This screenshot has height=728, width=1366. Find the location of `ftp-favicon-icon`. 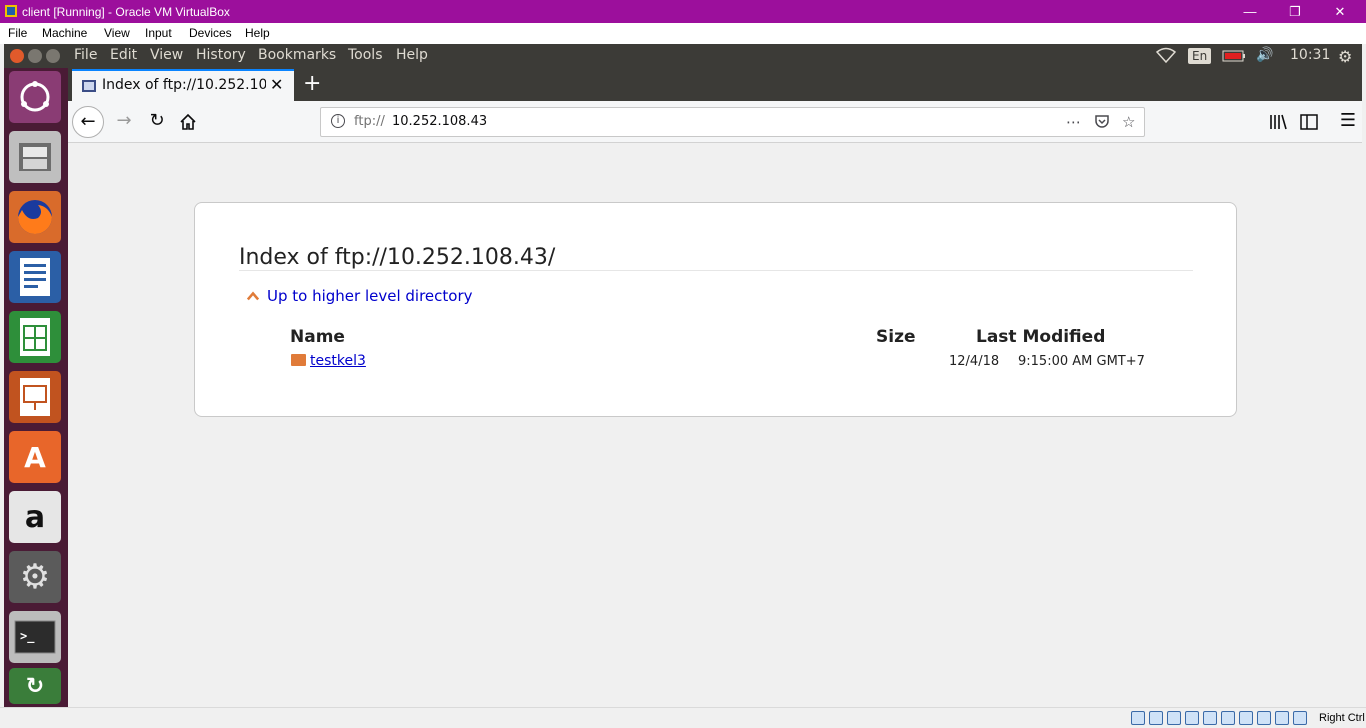

ftp-favicon-icon is located at coordinates (89, 86).